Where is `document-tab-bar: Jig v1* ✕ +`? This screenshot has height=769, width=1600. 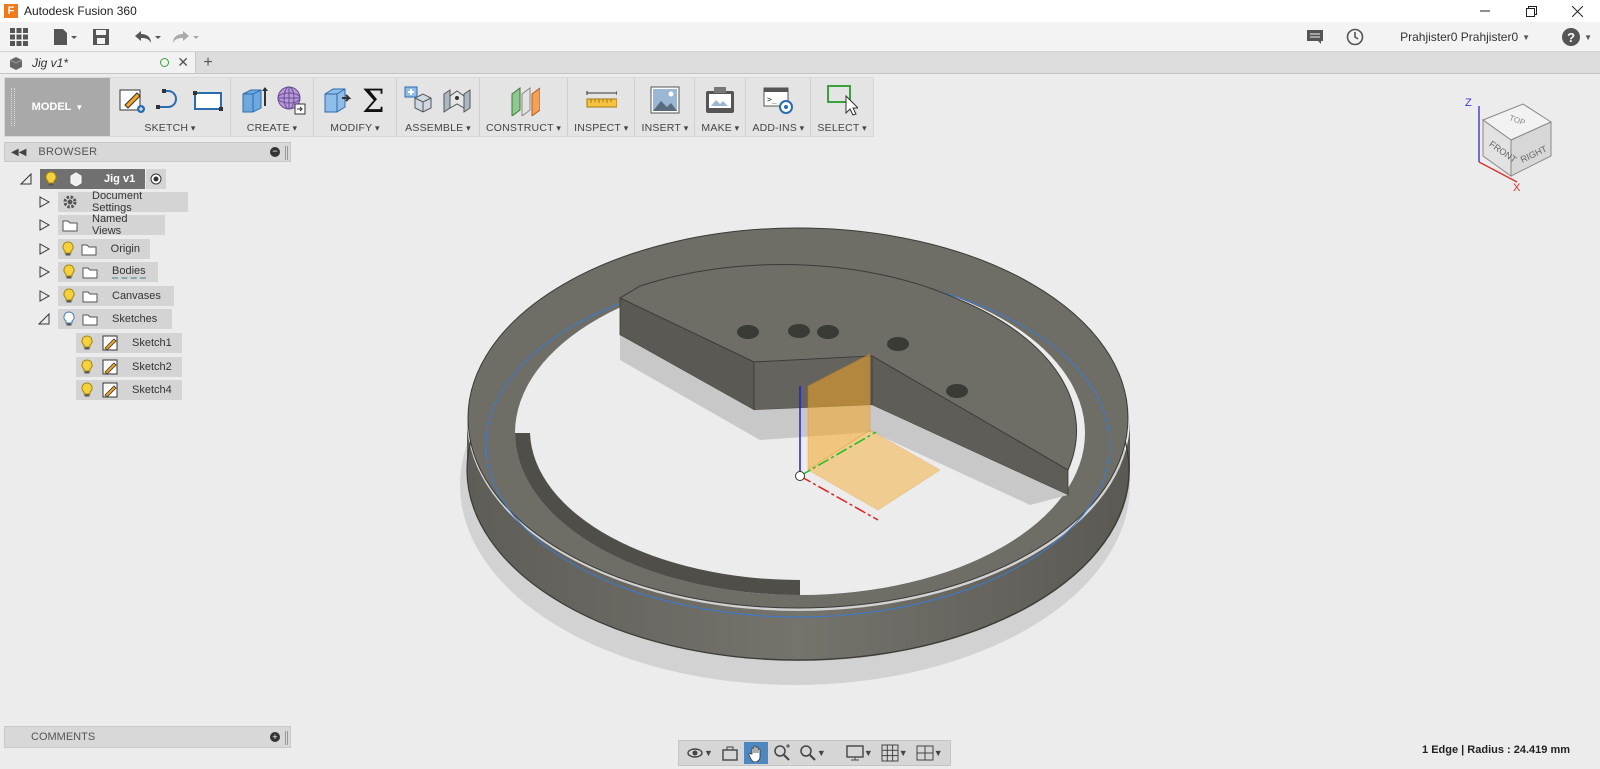
document-tab-bar: Jig v1* ✕ + is located at coordinates (800, 63).